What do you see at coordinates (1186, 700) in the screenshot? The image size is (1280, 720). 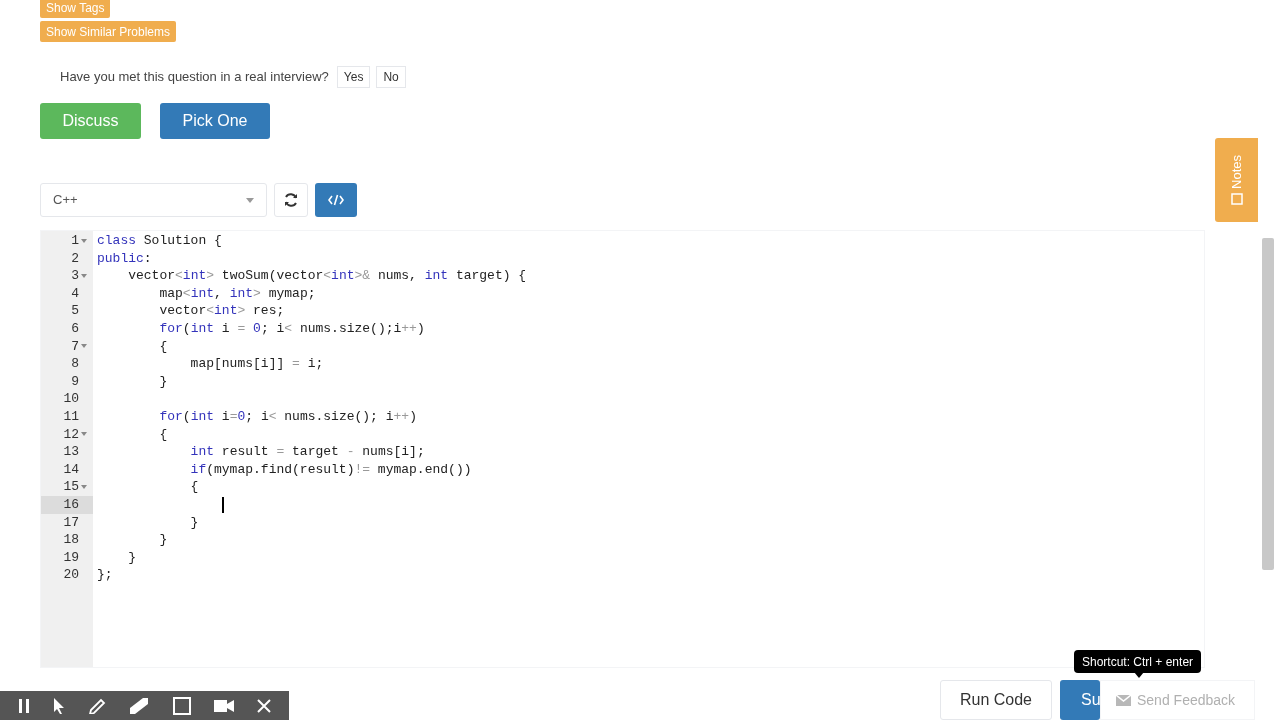 I see `send-feedback-label: Send Feedback` at bounding box center [1186, 700].